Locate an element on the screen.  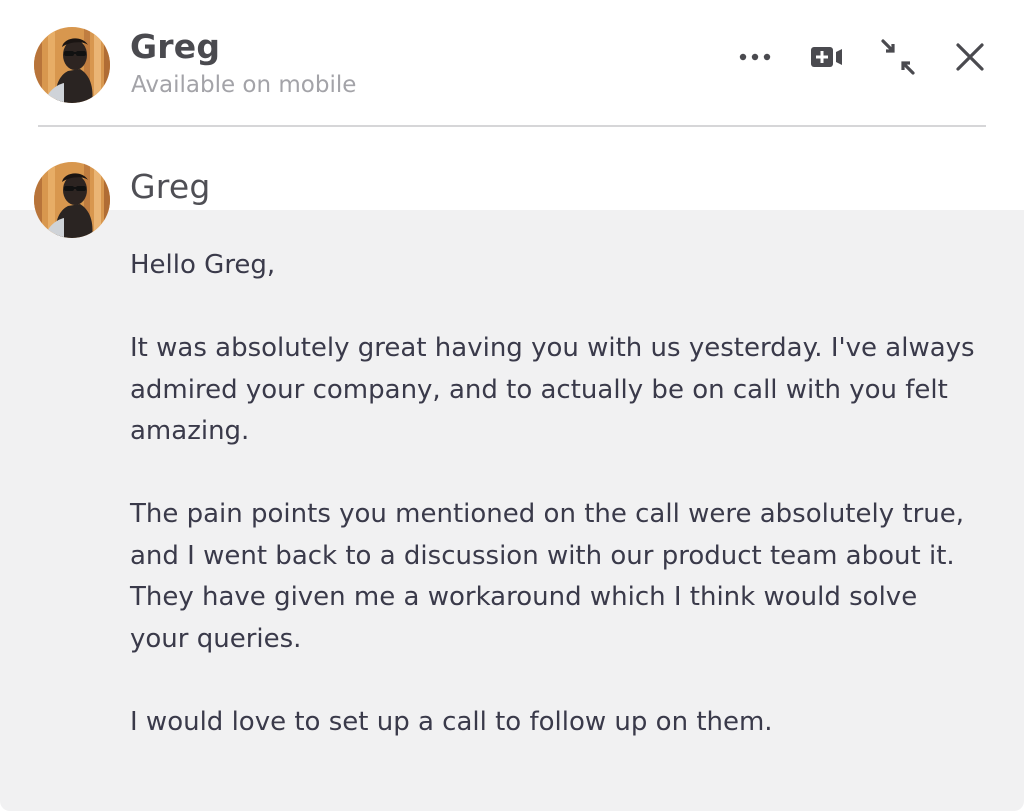
close-icon is located at coordinates (970, 57).